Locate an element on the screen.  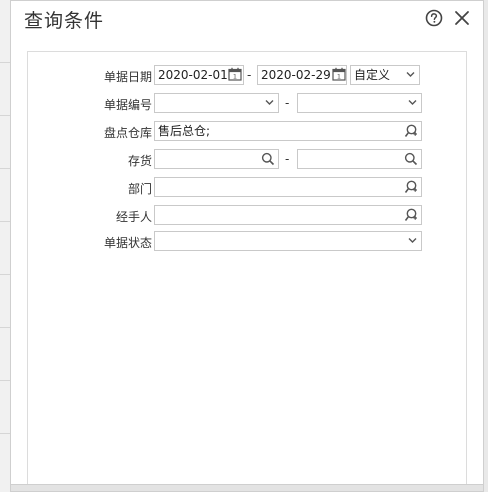
dialog-titlebar: 查询条件 is located at coordinates (247, 19).